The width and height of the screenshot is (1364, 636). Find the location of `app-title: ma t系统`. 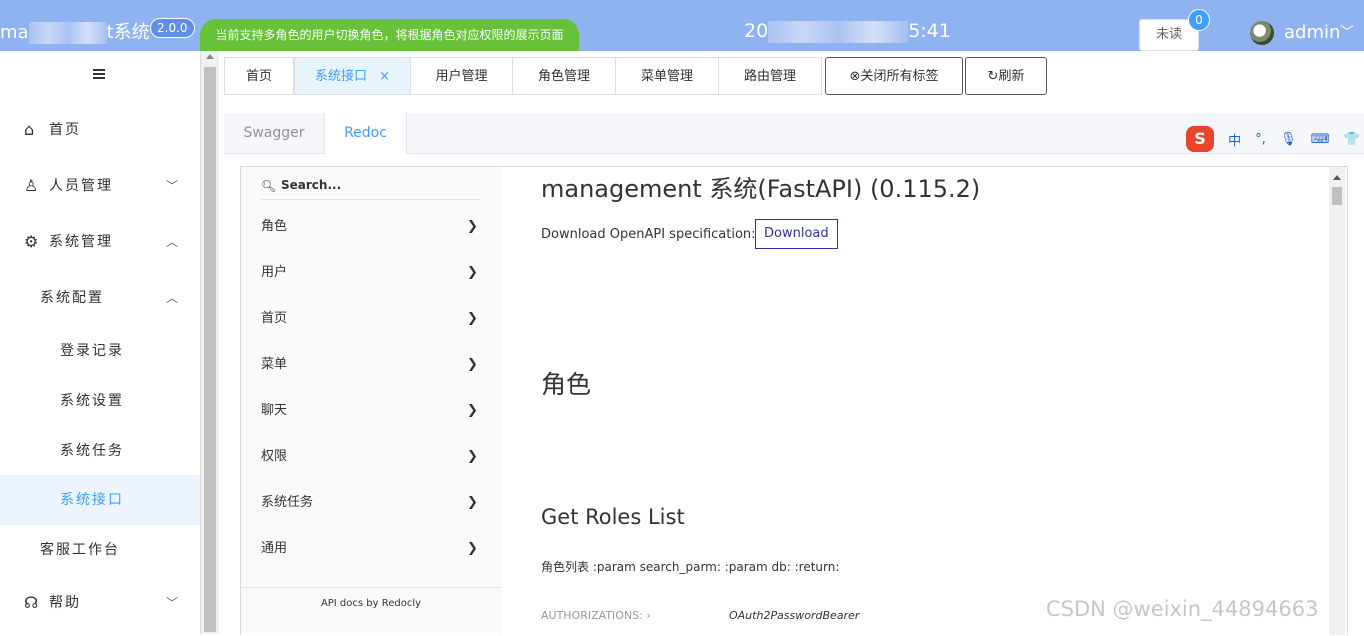

app-title: ma t系统 is located at coordinates (75, 31).